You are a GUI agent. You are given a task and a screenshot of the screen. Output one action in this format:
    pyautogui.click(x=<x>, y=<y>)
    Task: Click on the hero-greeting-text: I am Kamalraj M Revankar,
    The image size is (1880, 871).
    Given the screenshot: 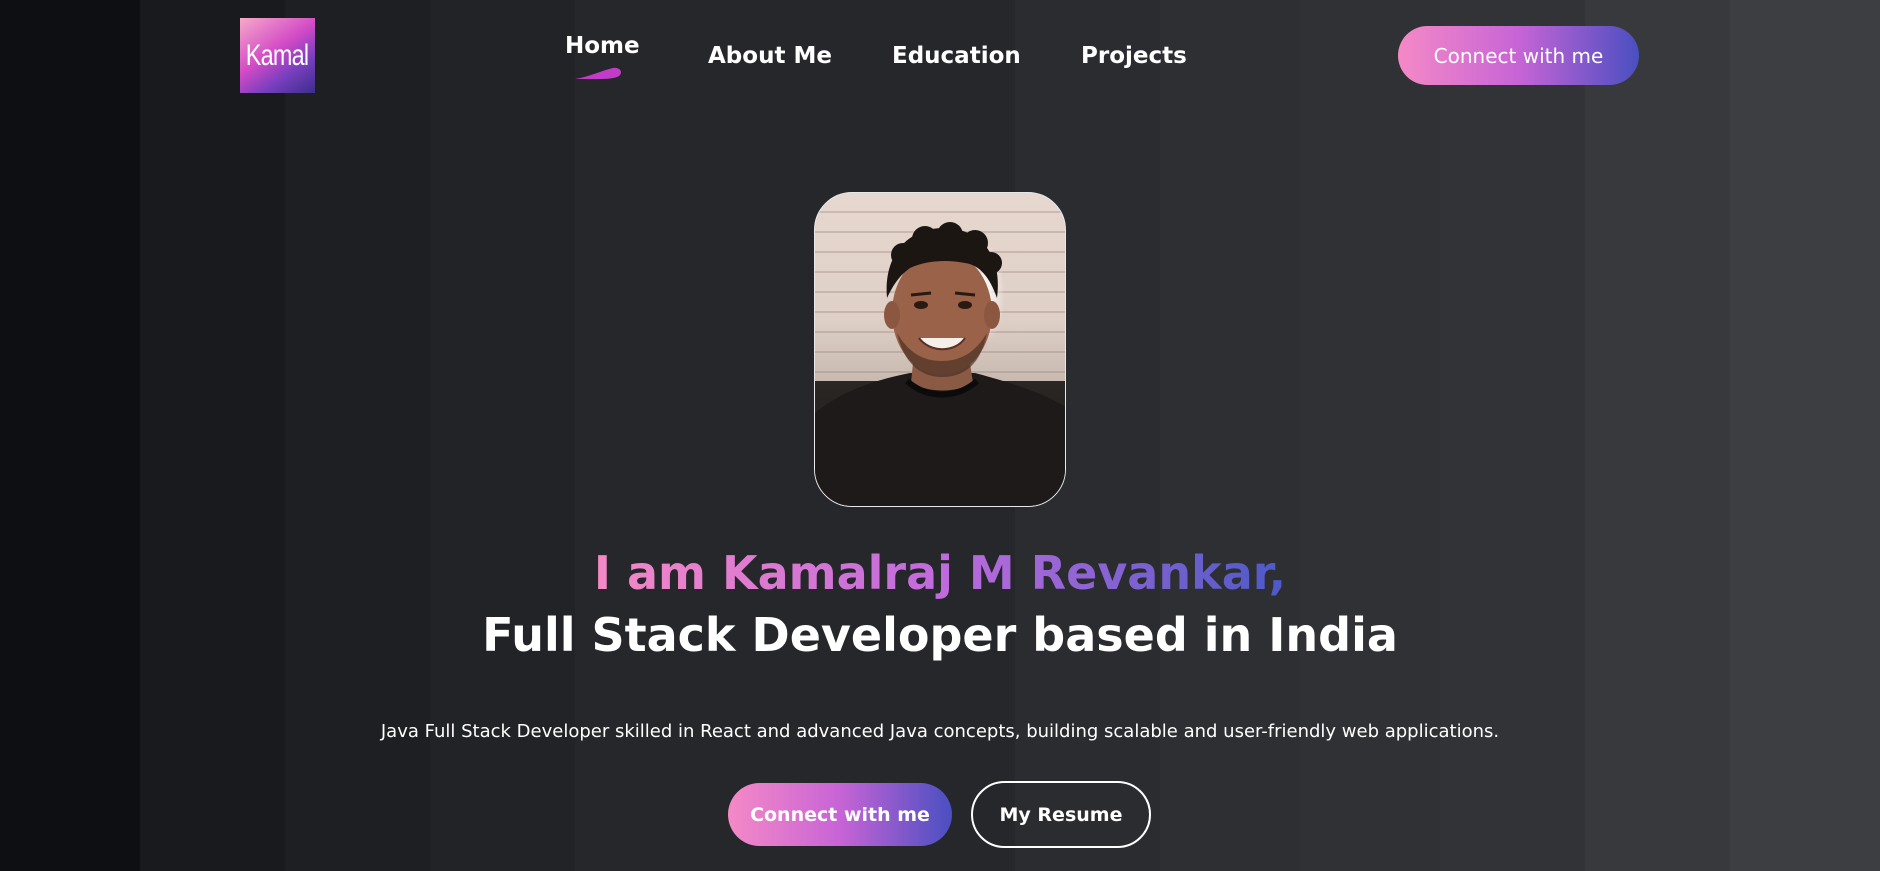 What is the action you would take?
    pyautogui.click(x=940, y=573)
    